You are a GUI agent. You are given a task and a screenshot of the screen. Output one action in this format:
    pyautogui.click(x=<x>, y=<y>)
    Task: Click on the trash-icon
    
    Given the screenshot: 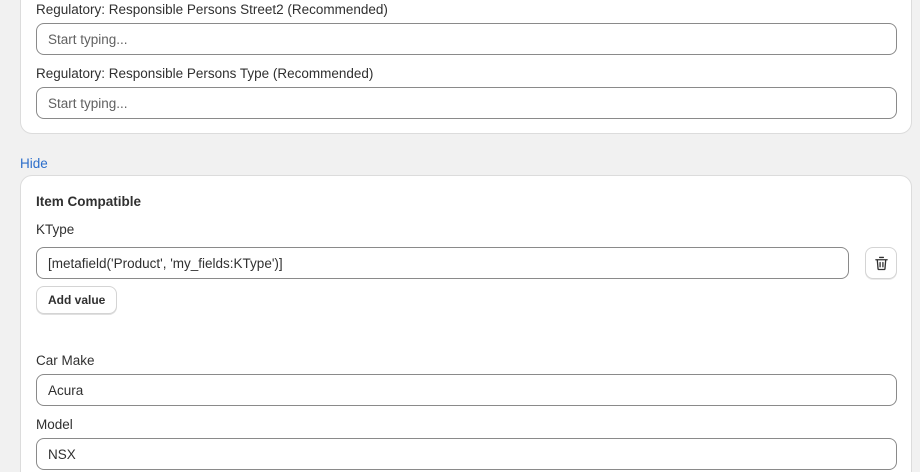 What is the action you would take?
    pyautogui.click(x=881, y=263)
    